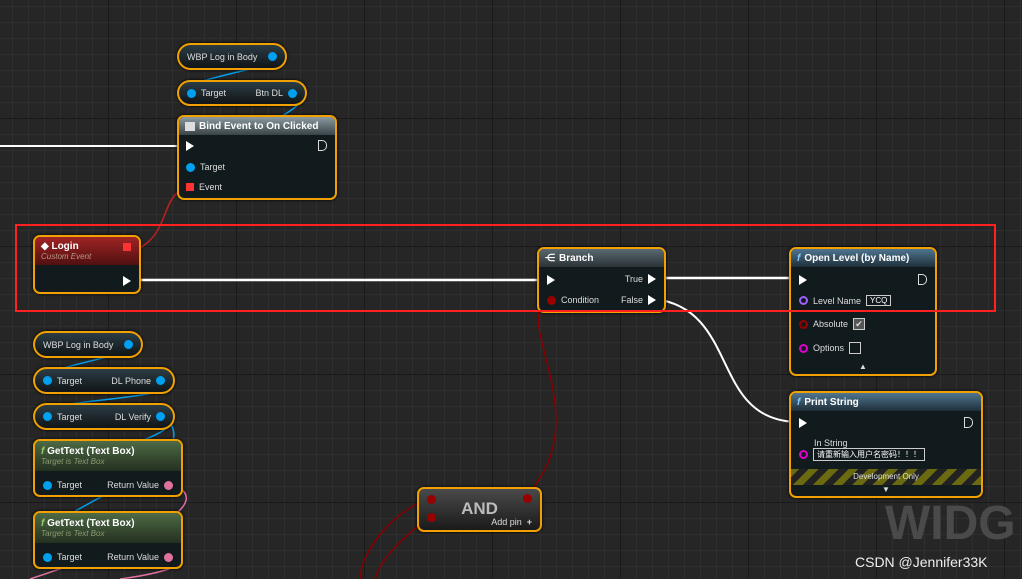  I want to click on absolute-checkbox: ✔, so click(859, 324).